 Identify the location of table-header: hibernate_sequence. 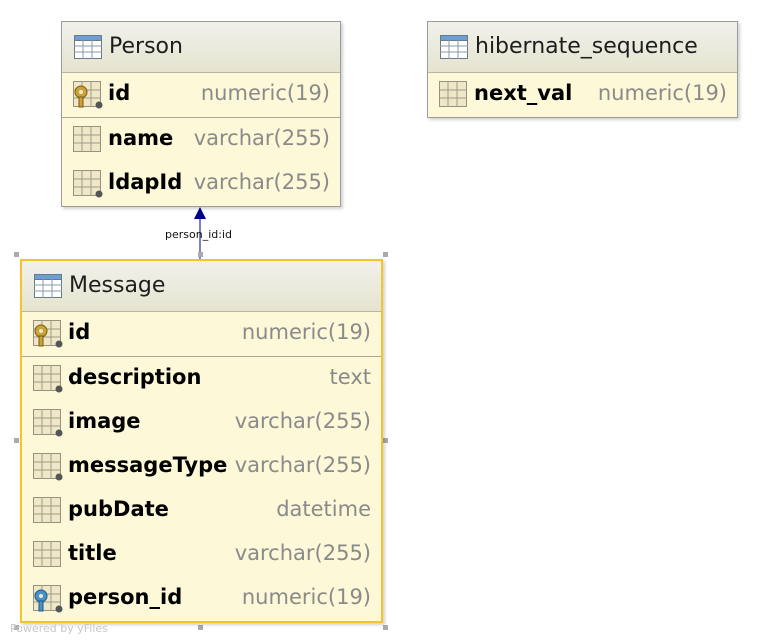
(582, 47).